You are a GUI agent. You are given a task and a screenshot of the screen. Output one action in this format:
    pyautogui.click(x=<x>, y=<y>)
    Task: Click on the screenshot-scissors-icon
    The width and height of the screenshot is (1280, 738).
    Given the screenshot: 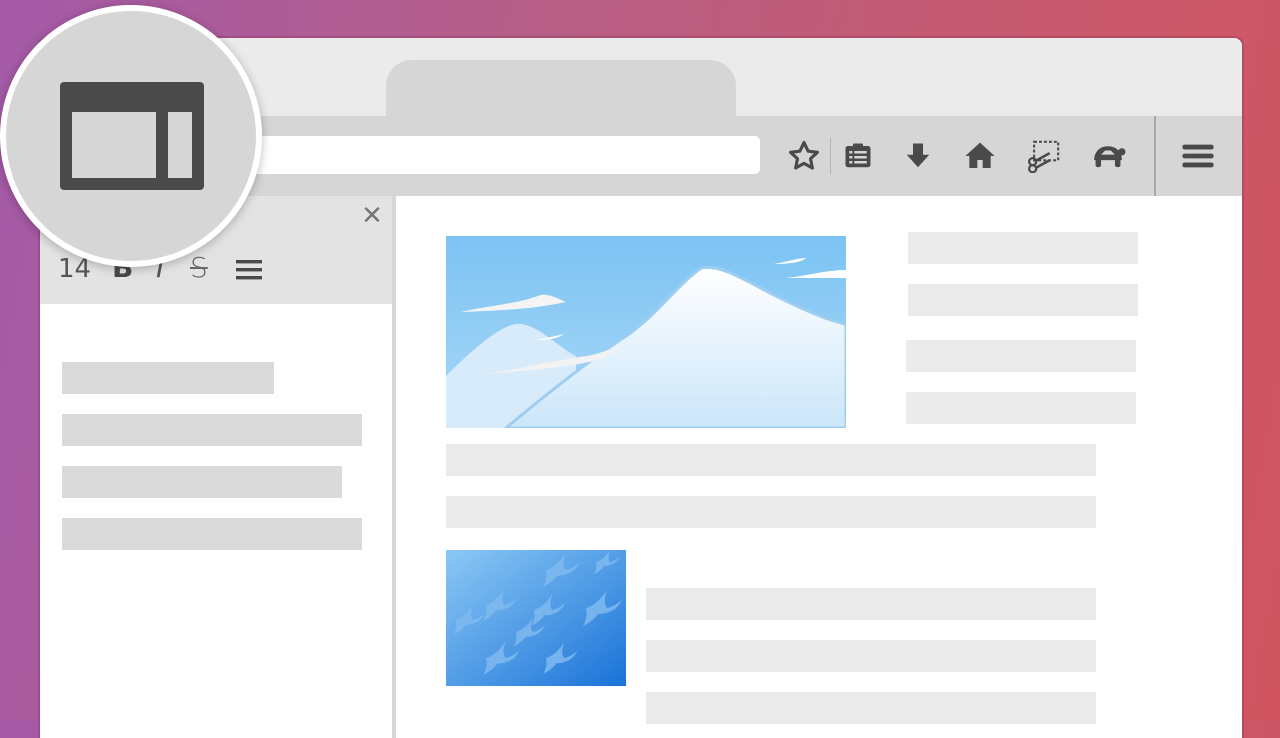 What is the action you would take?
    pyautogui.click(x=1044, y=156)
    